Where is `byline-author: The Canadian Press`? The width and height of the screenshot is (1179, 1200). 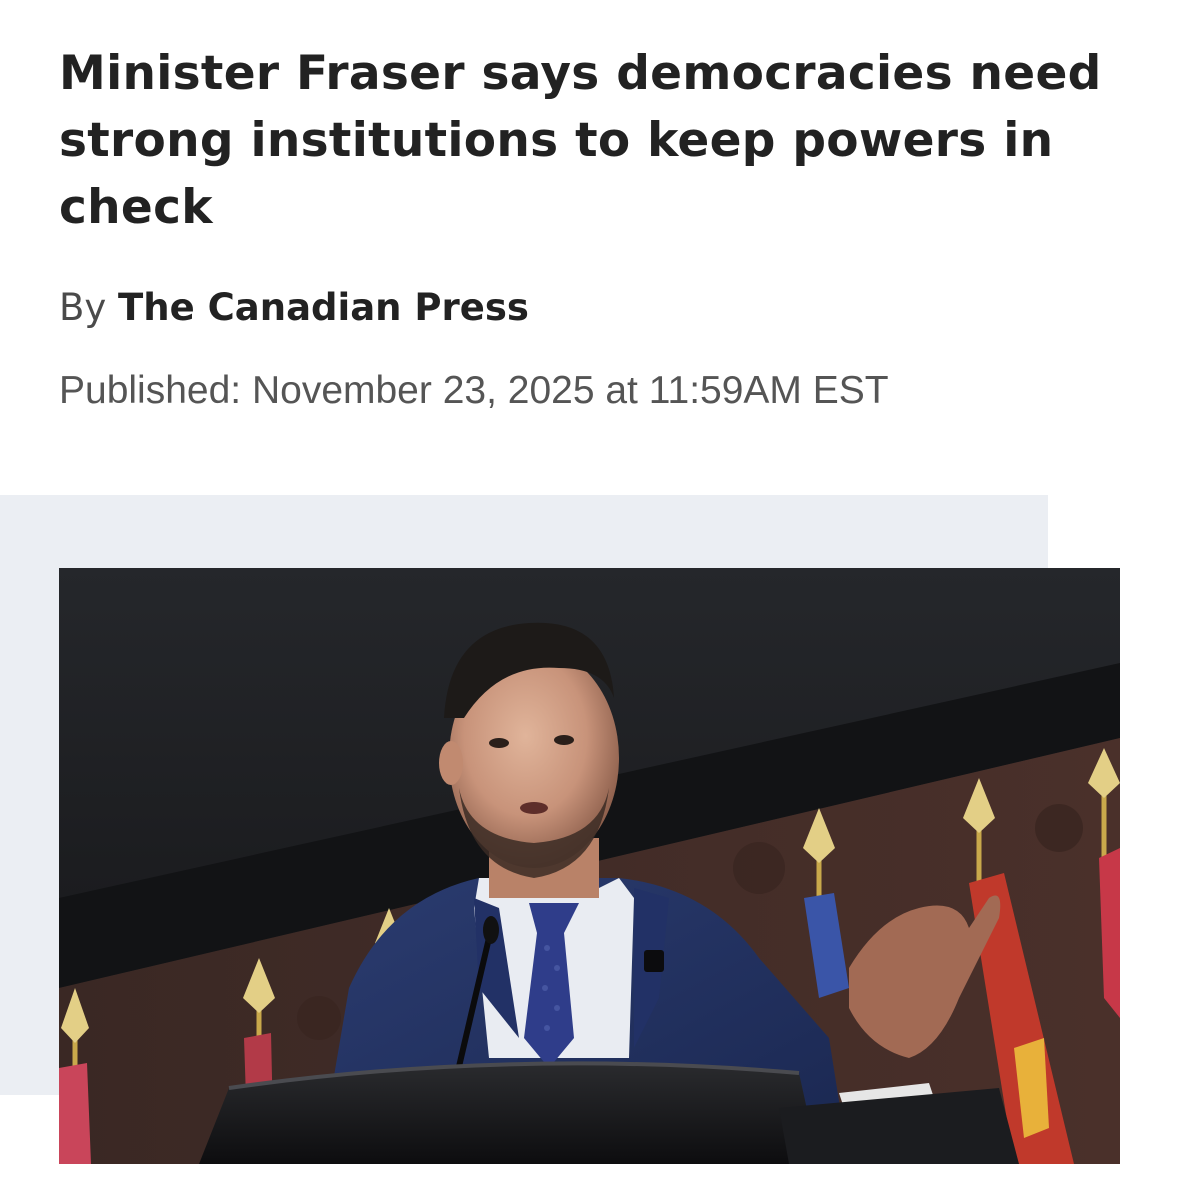 byline-author: The Canadian Press is located at coordinates (323, 307).